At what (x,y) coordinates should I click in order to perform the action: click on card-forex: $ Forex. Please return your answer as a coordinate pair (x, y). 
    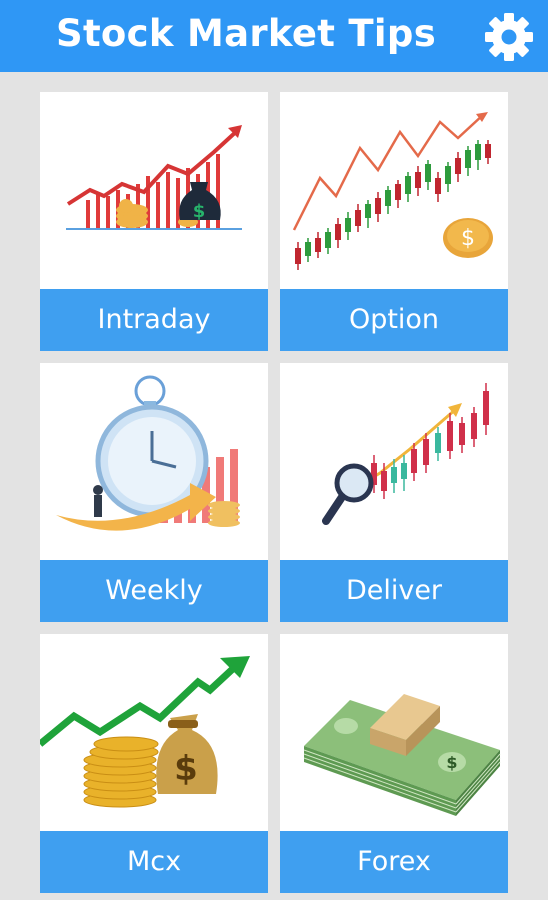
    Looking at the image, I should click on (394, 763).